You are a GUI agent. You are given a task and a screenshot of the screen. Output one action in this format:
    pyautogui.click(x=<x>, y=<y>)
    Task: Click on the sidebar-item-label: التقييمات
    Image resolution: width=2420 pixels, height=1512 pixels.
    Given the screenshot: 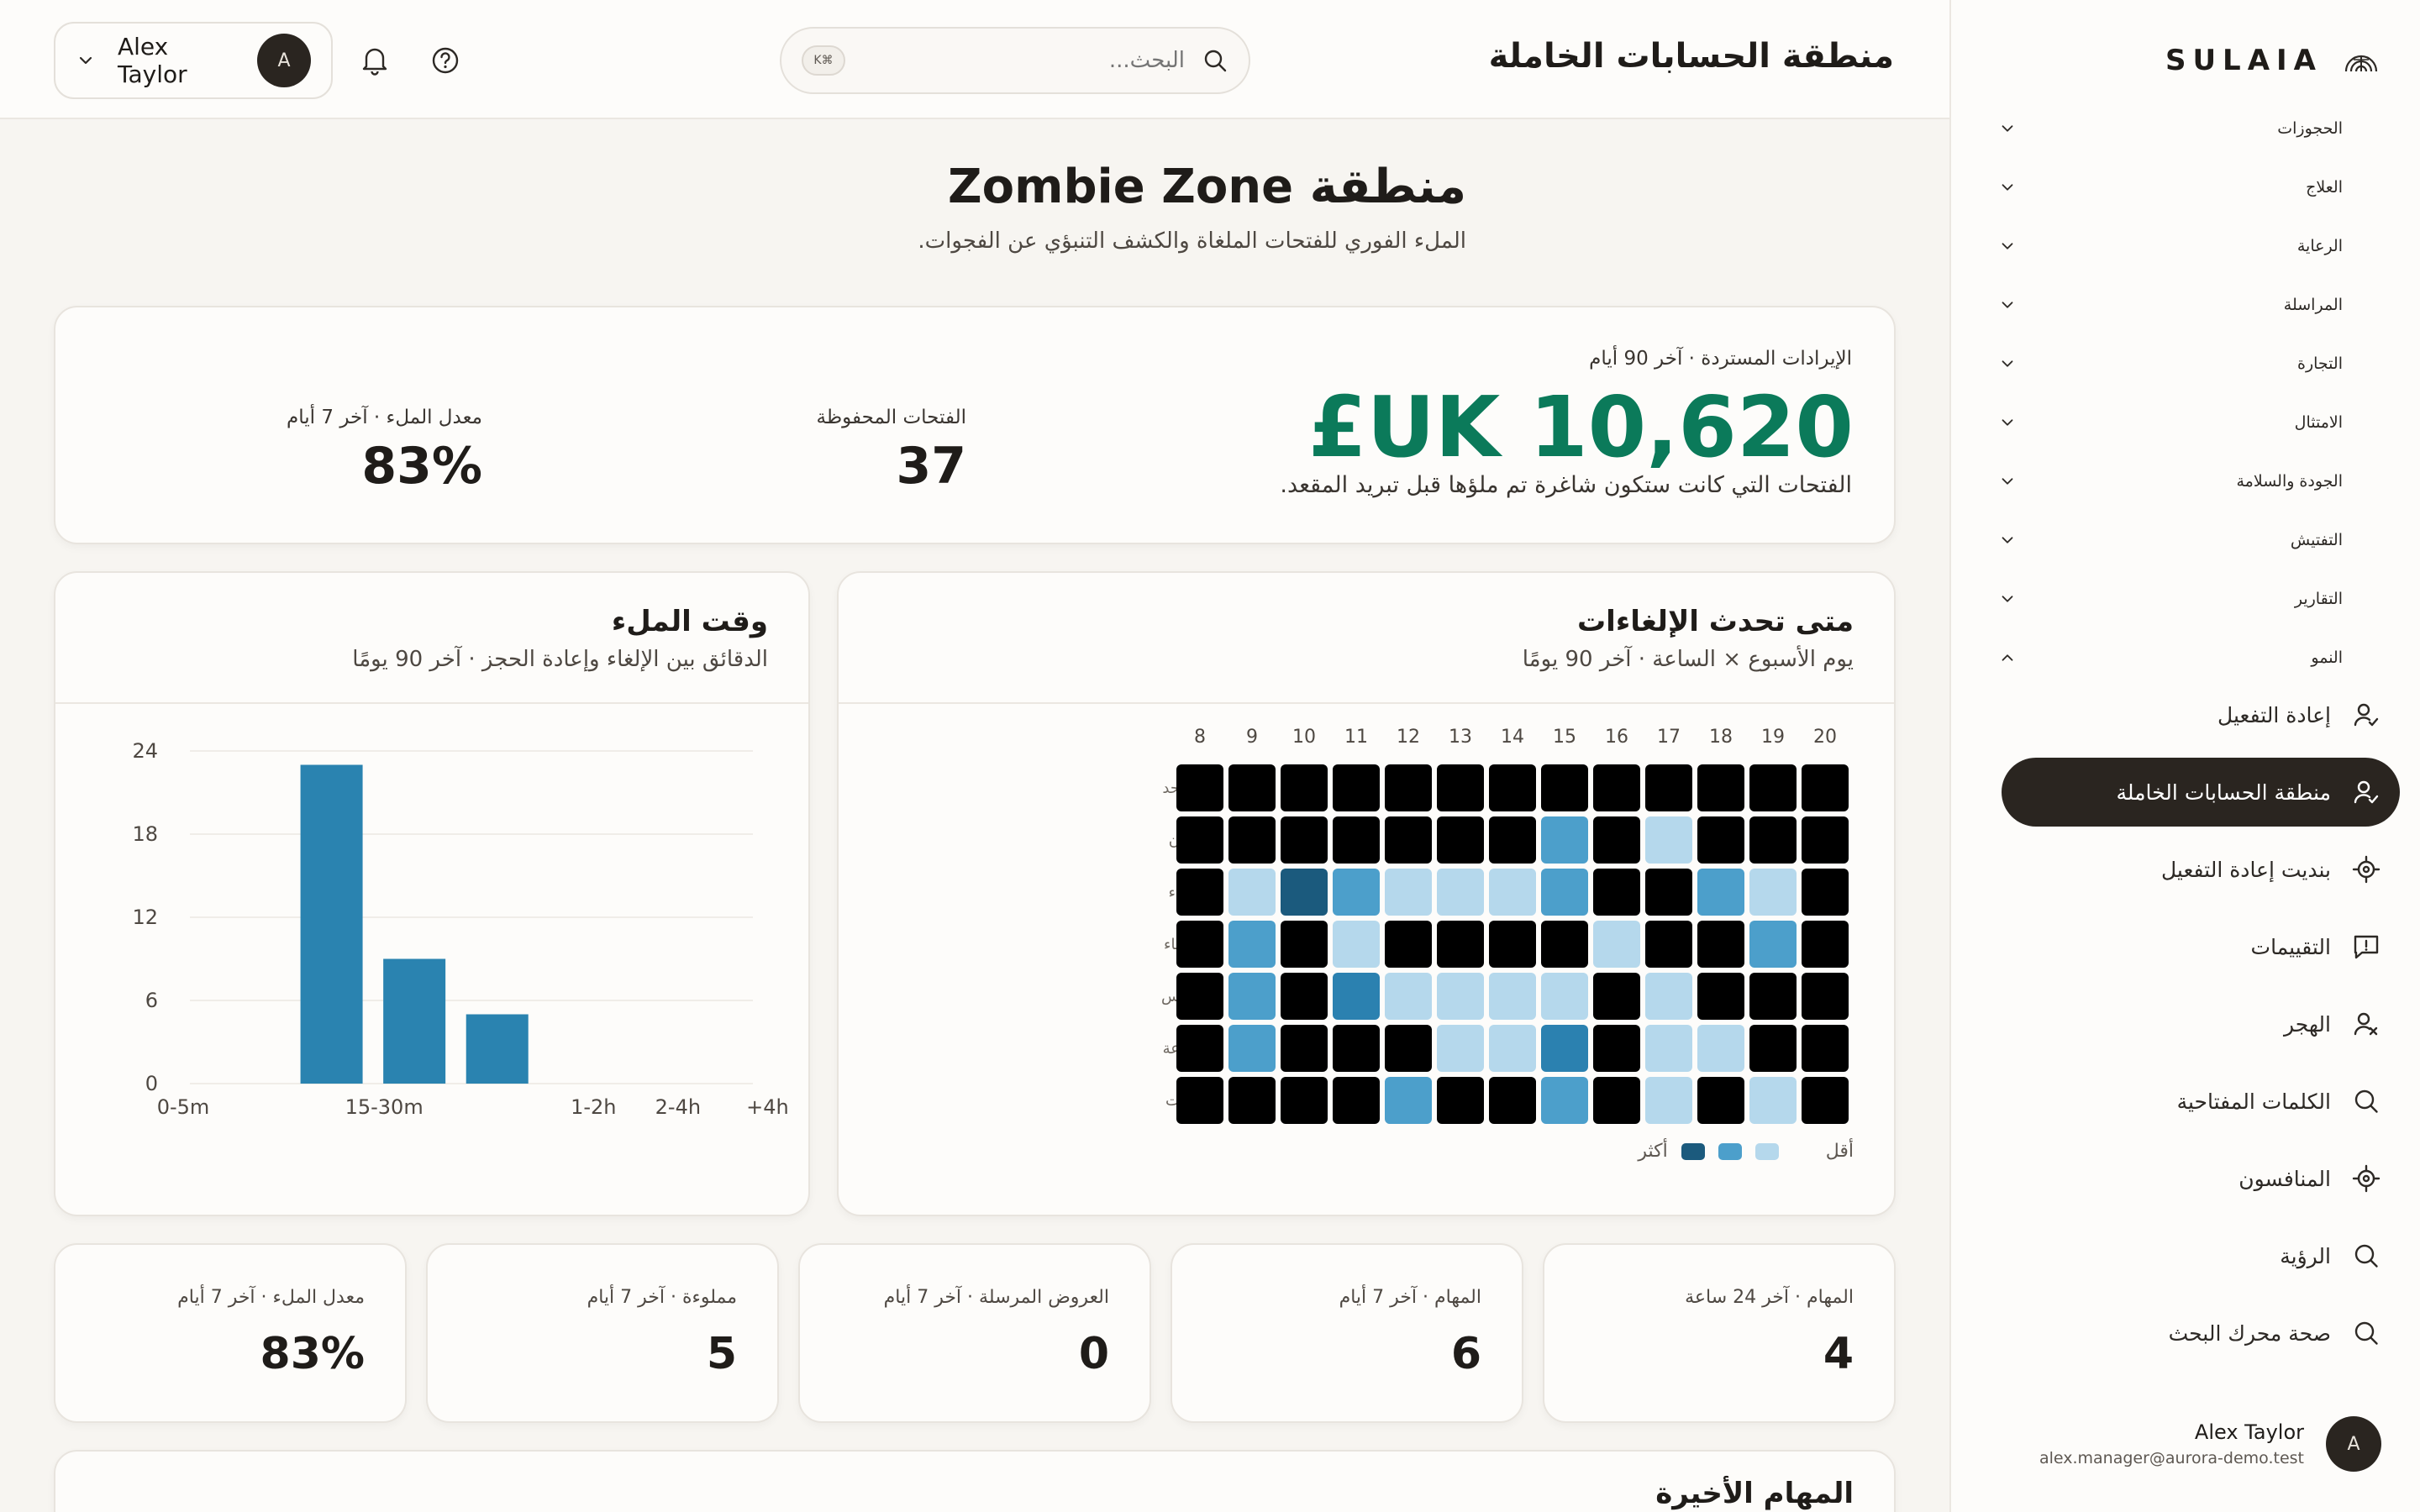 What is the action you would take?
    pyautogui.click(x=2290, y=946)
    